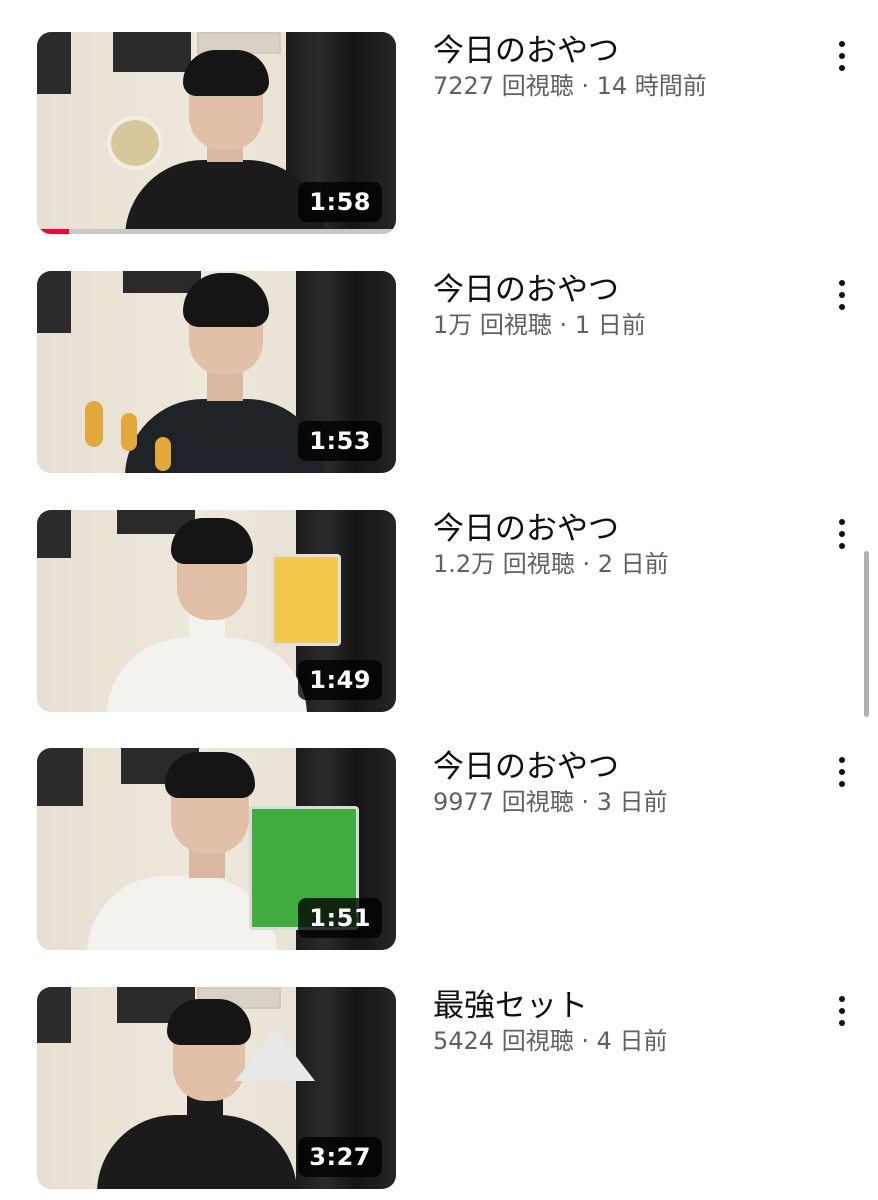 Image resolution: width=878 pixels, height=1200 pixels. What do you see at coordinates (340, 918) in the screenshot?
I see `duration-badge: 1:51` at bounding box center [340, 918].